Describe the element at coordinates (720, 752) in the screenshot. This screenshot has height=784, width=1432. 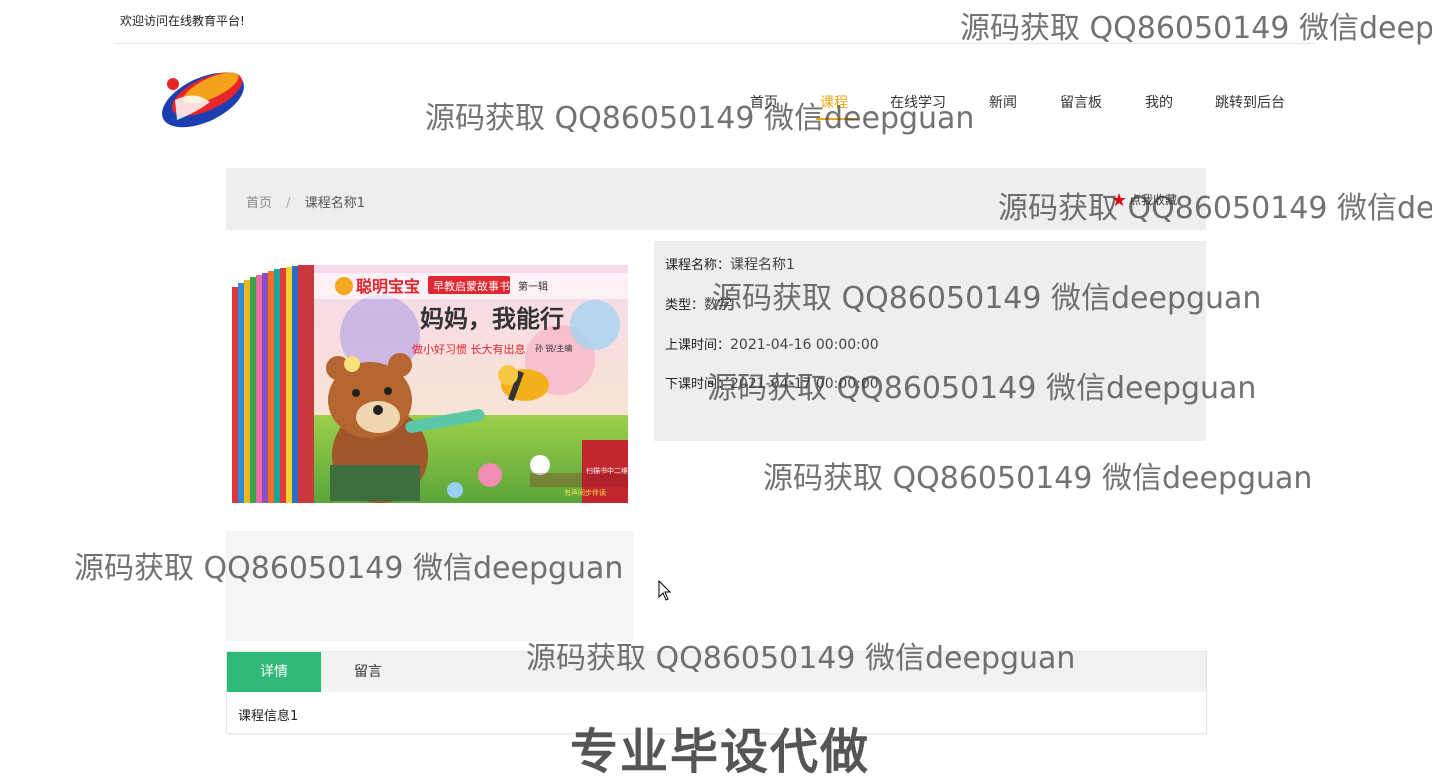
I see `watermark-big-text: 专业毕设代做` at that location.